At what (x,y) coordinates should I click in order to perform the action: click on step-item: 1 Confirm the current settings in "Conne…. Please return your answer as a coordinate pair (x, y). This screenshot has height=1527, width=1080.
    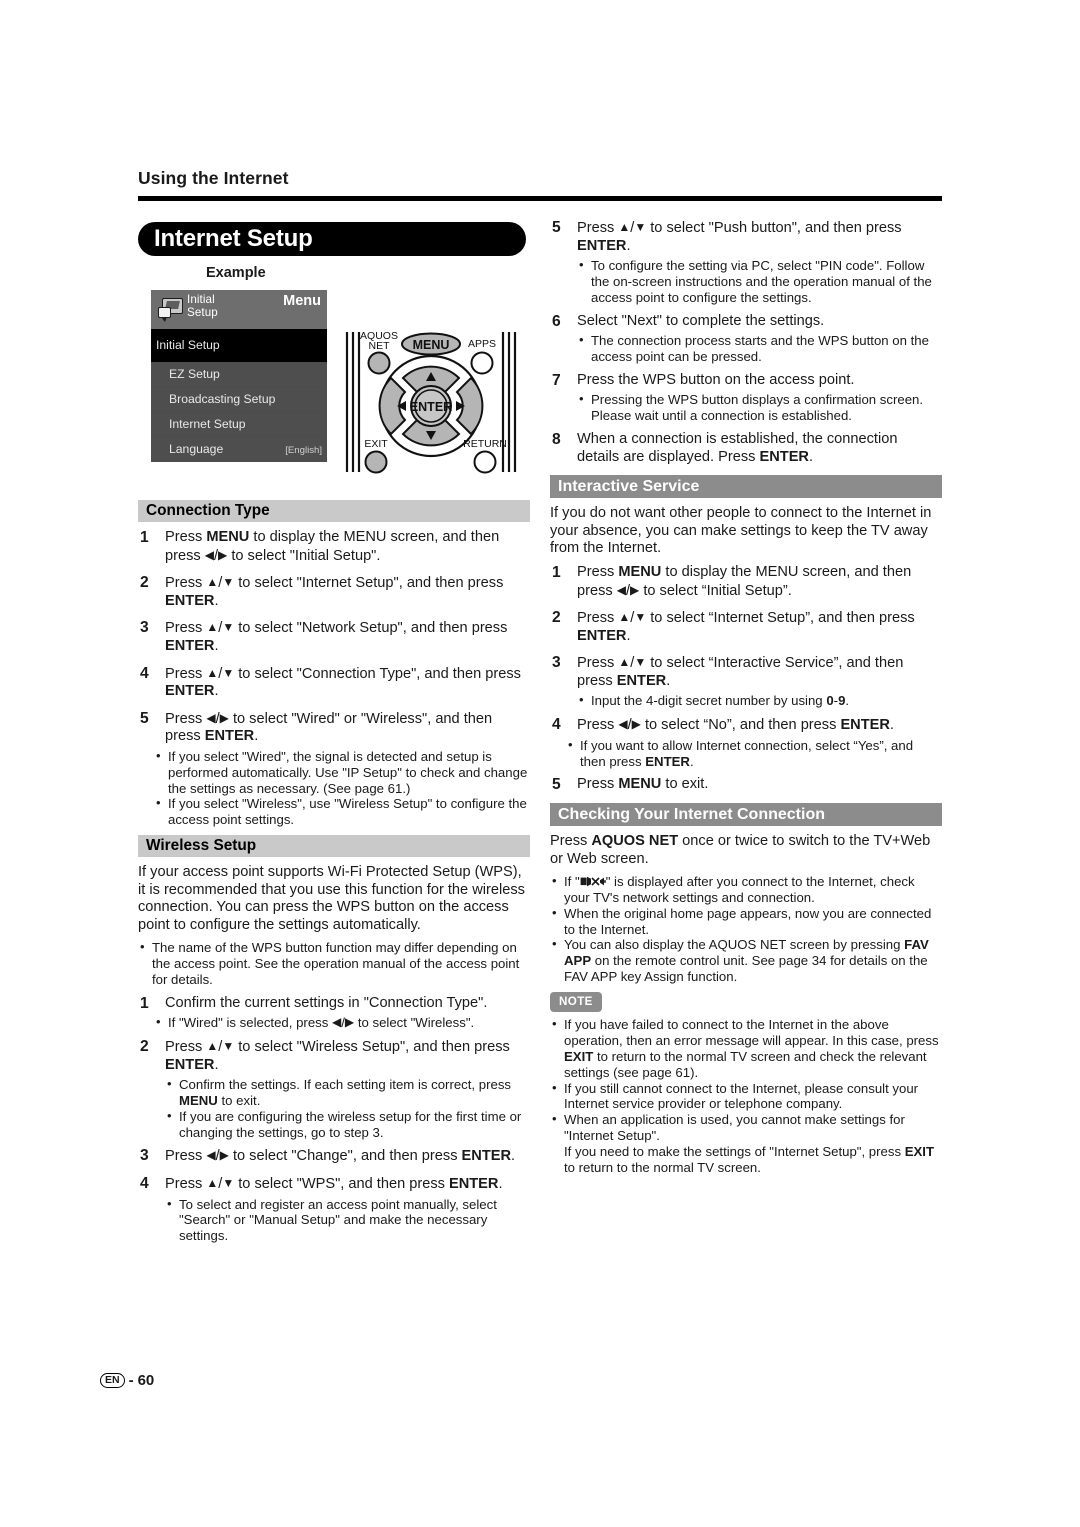
    Looking at the image, I should click on (334, 1004).